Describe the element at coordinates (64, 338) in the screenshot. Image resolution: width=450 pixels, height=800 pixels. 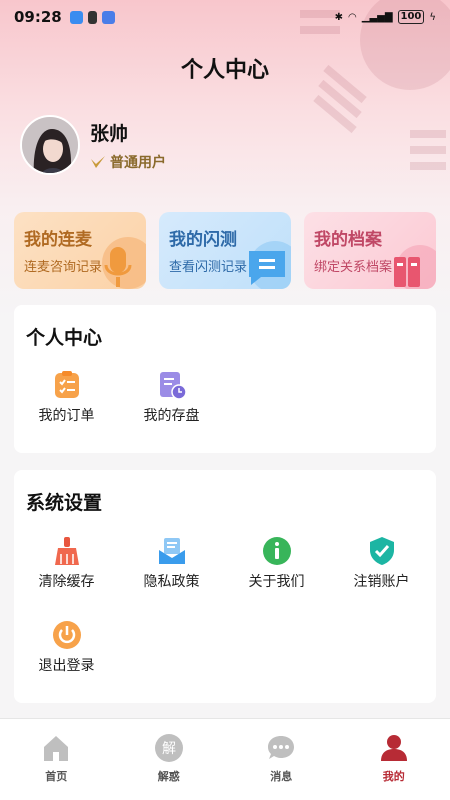
I see `section-title: 个人中心` at that location.